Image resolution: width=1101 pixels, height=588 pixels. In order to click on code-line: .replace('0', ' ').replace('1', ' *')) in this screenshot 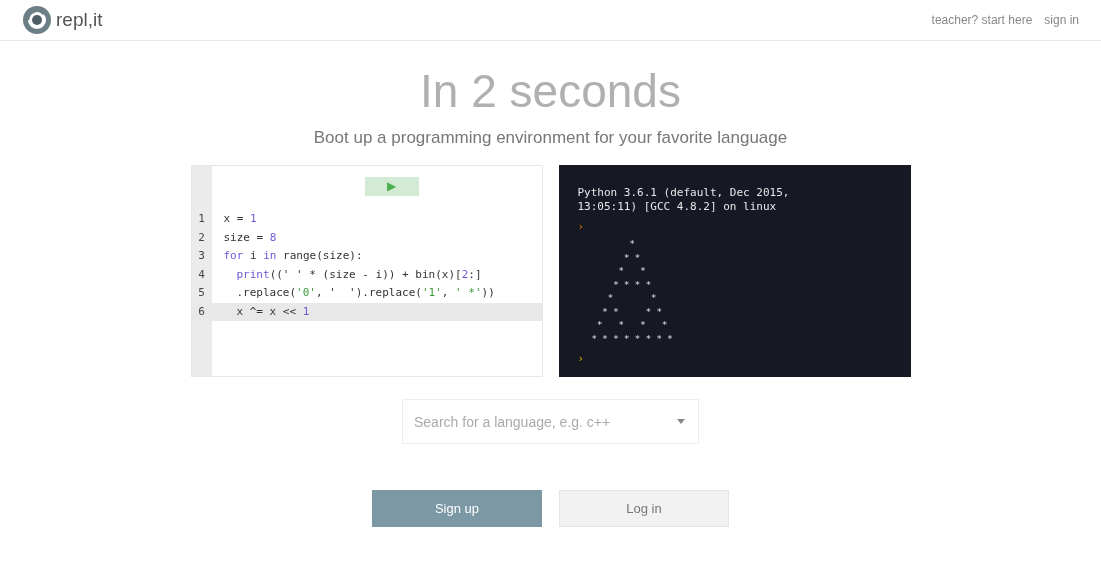, I will do `click(365, 293)`.